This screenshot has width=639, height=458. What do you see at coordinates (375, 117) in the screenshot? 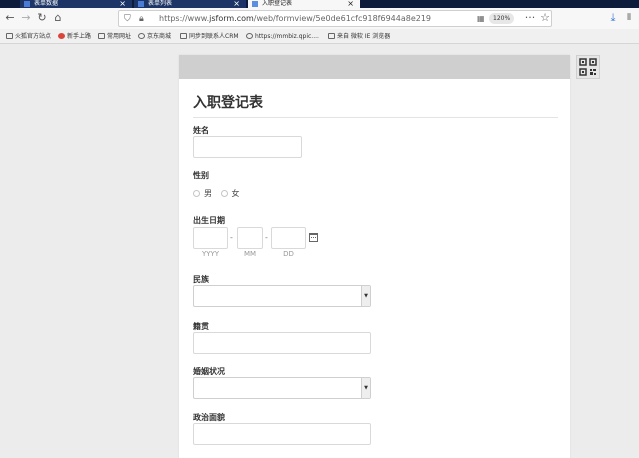
I see `title-divider` at bounding box center [375, 117].